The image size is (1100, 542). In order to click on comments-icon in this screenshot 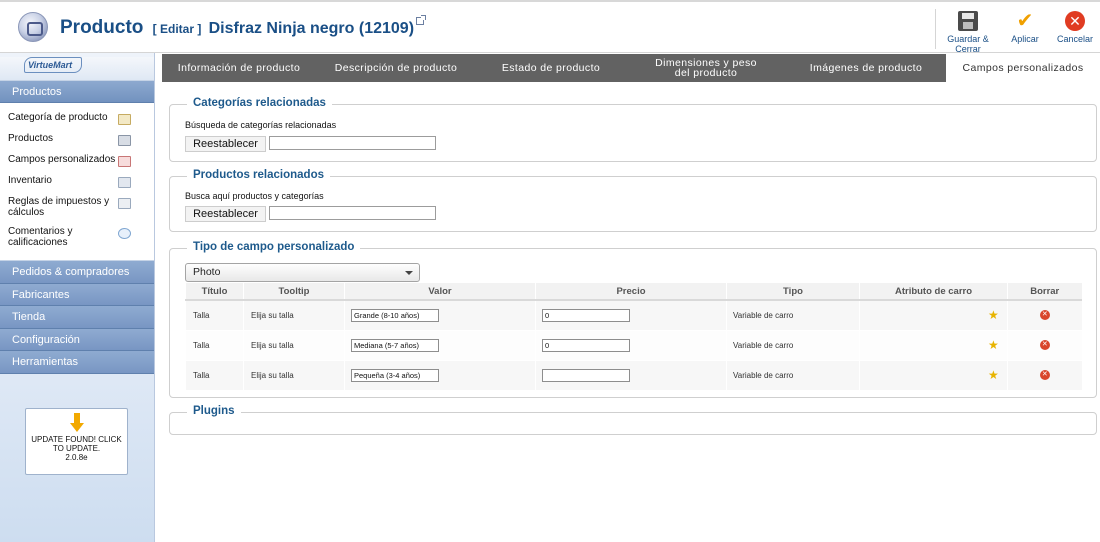, I will do `click(124, 233)`.